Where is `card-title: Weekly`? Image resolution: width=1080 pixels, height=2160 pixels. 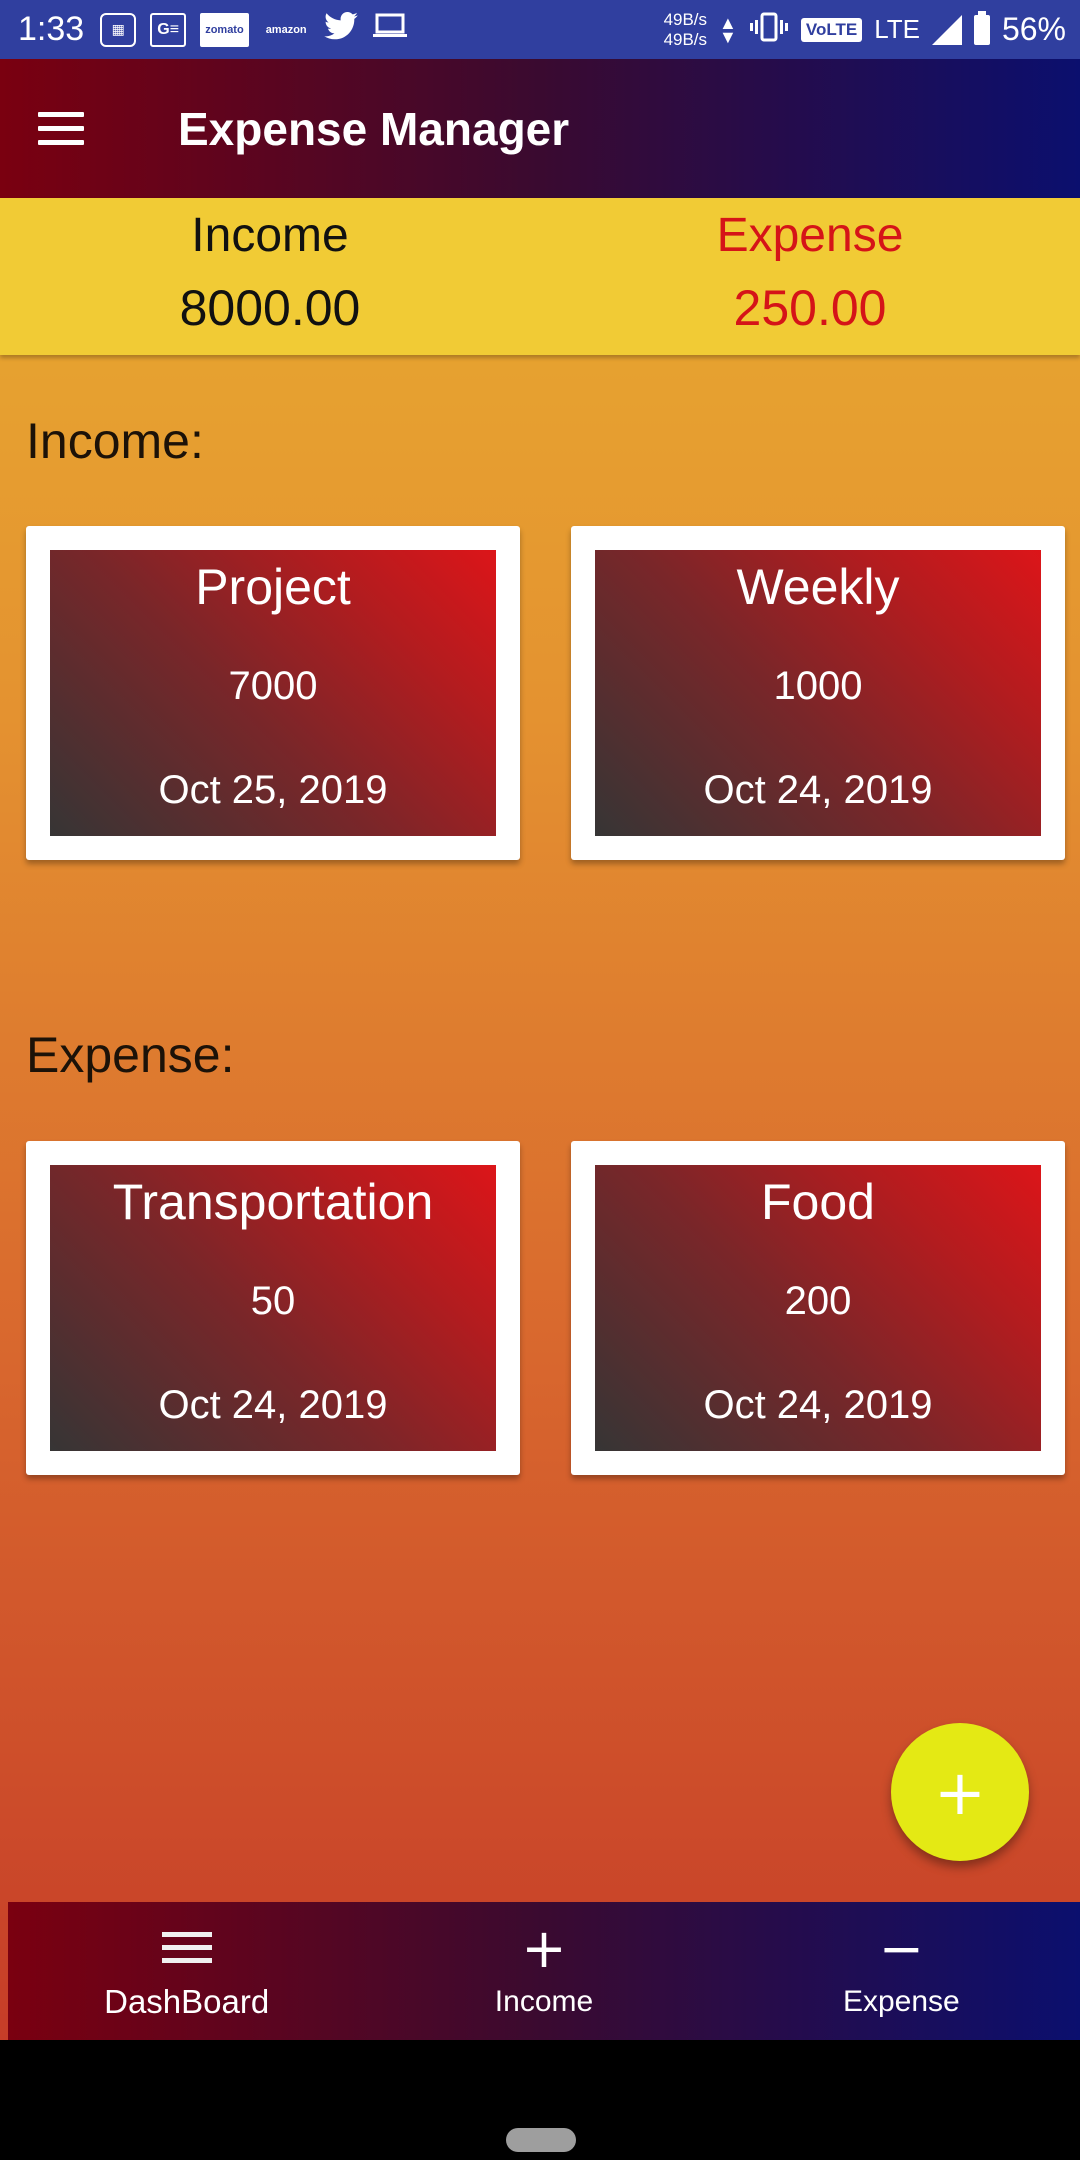 card-title: Weekly is located at coordinates (818, 587).